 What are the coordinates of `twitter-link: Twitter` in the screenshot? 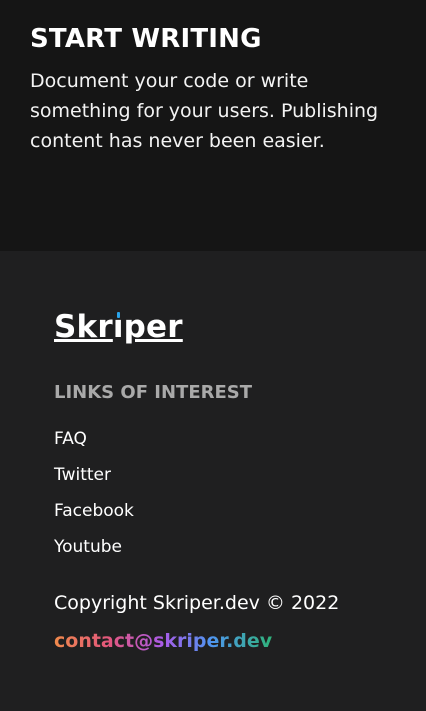 It's located at (82, 475).